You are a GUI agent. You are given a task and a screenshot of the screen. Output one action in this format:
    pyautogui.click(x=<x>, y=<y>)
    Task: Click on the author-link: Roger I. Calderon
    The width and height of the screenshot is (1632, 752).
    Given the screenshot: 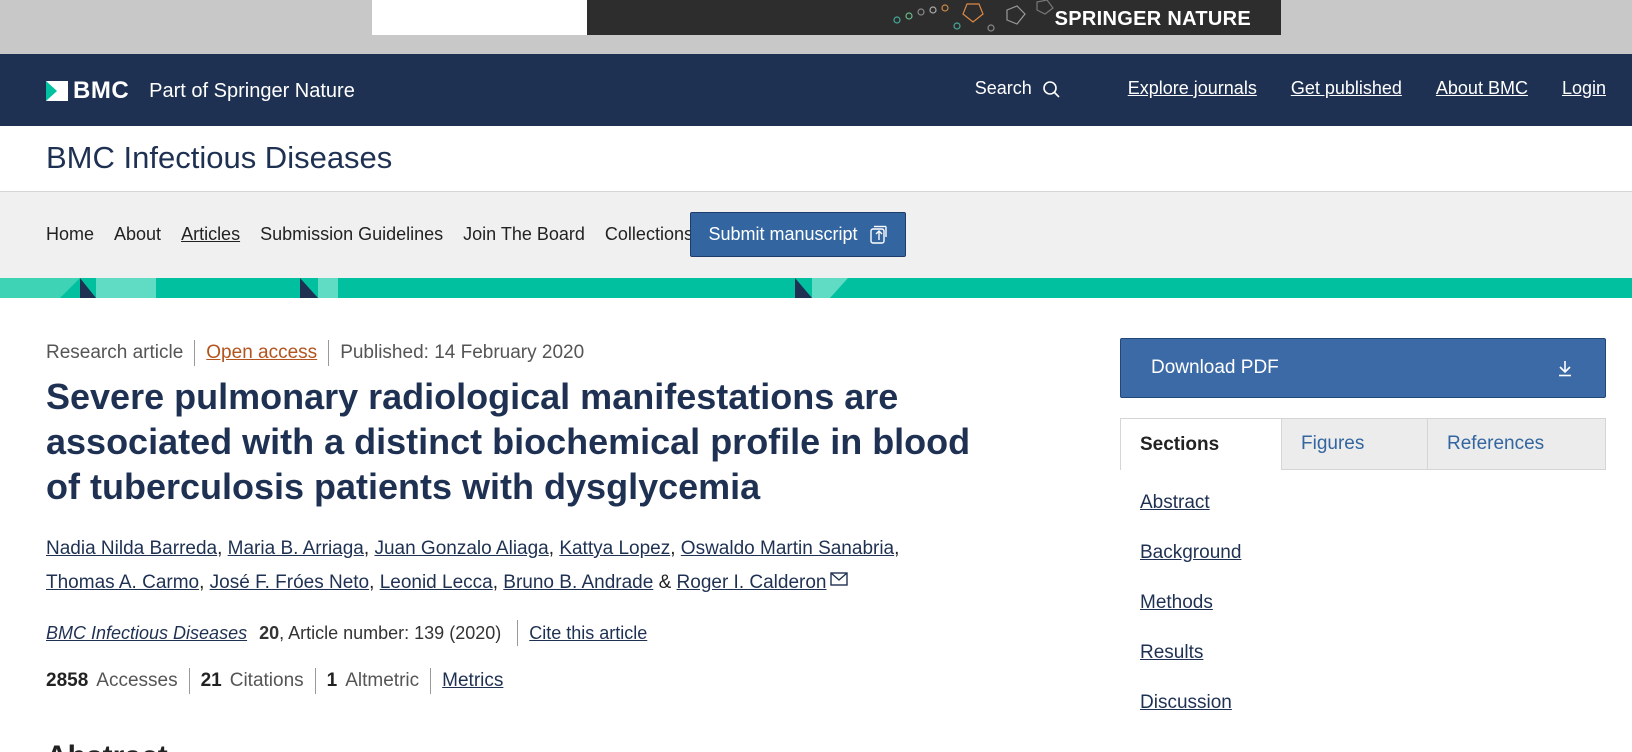 What is the action you would take?
    pyautogui.click(x=752, y=582)
    